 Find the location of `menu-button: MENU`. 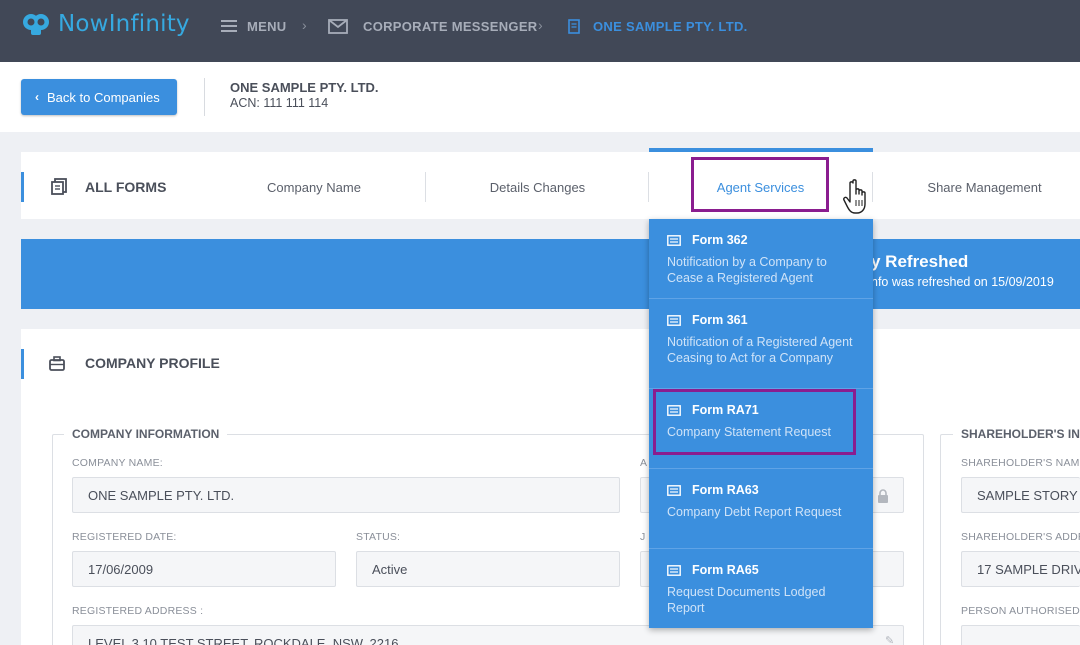

menu-button: MENU is located at coordinates (253, 26).